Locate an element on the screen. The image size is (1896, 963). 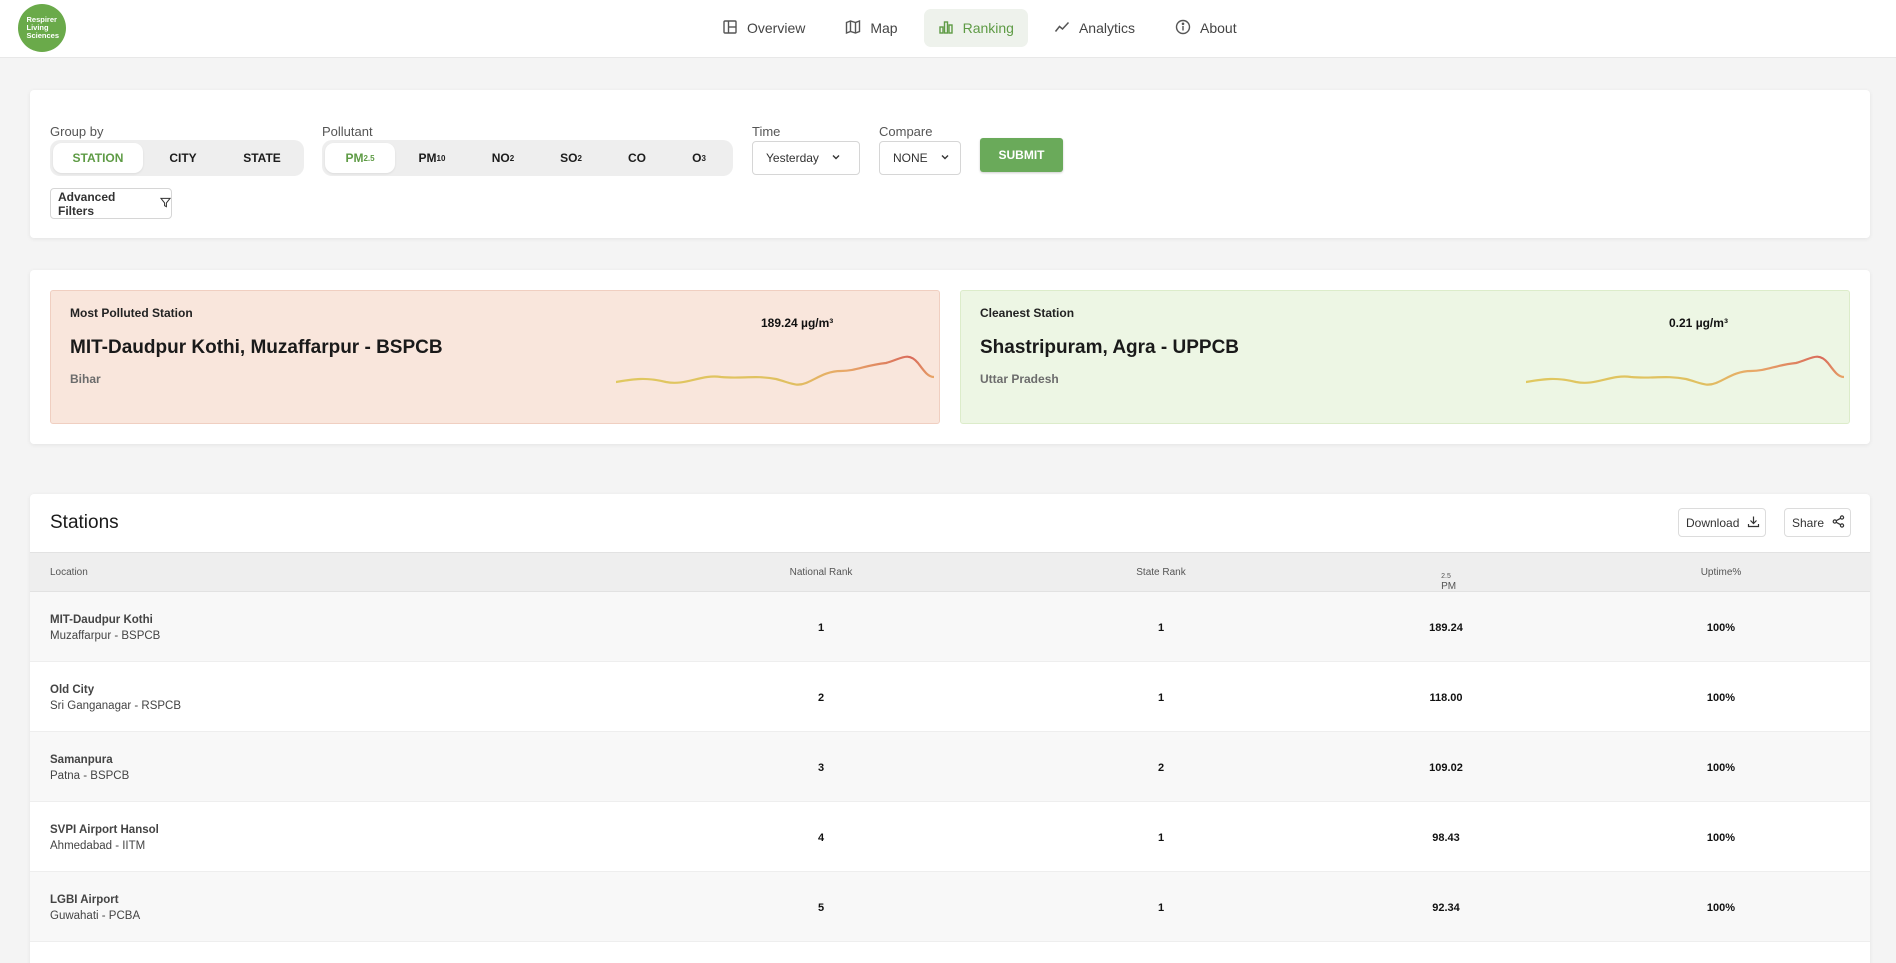
brand-logo: Respirer Living Sciences is located at coordinates (42, 28).